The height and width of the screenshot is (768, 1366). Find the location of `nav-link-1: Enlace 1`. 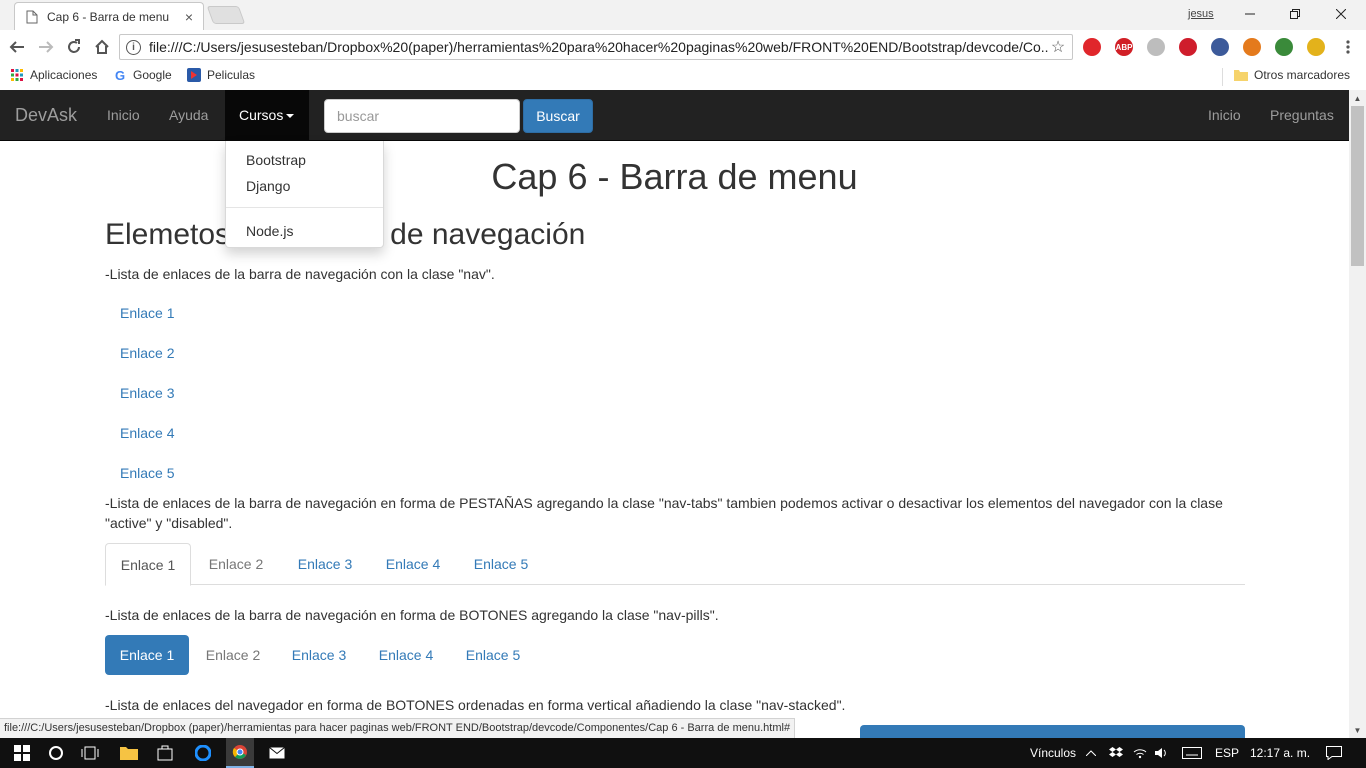

nav-link-1: Enlace 1 is located at coordinates (147, 313).